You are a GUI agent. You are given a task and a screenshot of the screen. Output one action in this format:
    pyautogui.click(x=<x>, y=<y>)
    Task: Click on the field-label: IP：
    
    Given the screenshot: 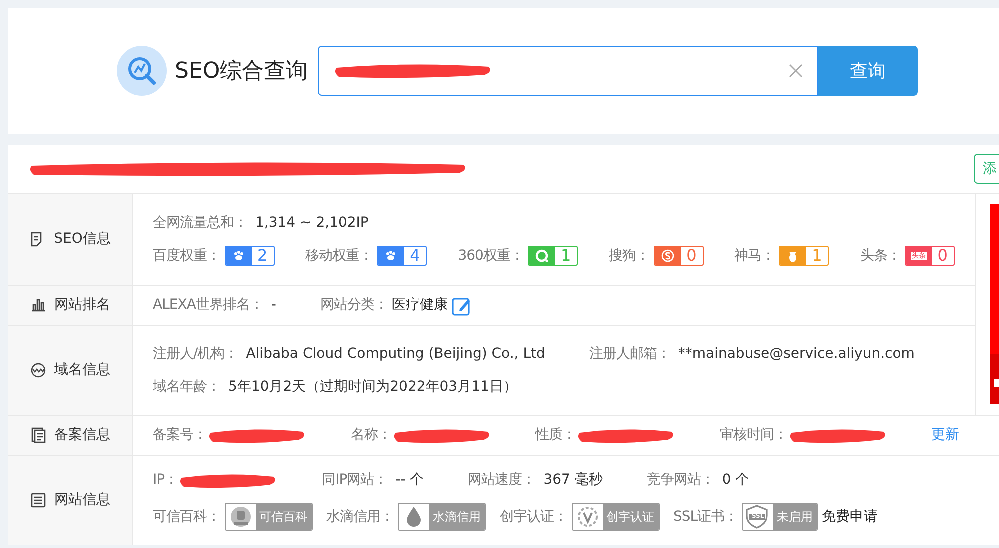 What is the action you would take?
    pyautogui.click(x=165, y=480)
    